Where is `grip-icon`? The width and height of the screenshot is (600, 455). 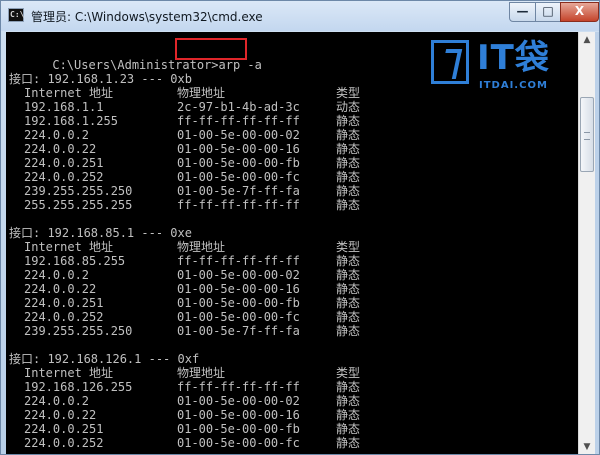
grip-icon is located at coordinates (587, 136).